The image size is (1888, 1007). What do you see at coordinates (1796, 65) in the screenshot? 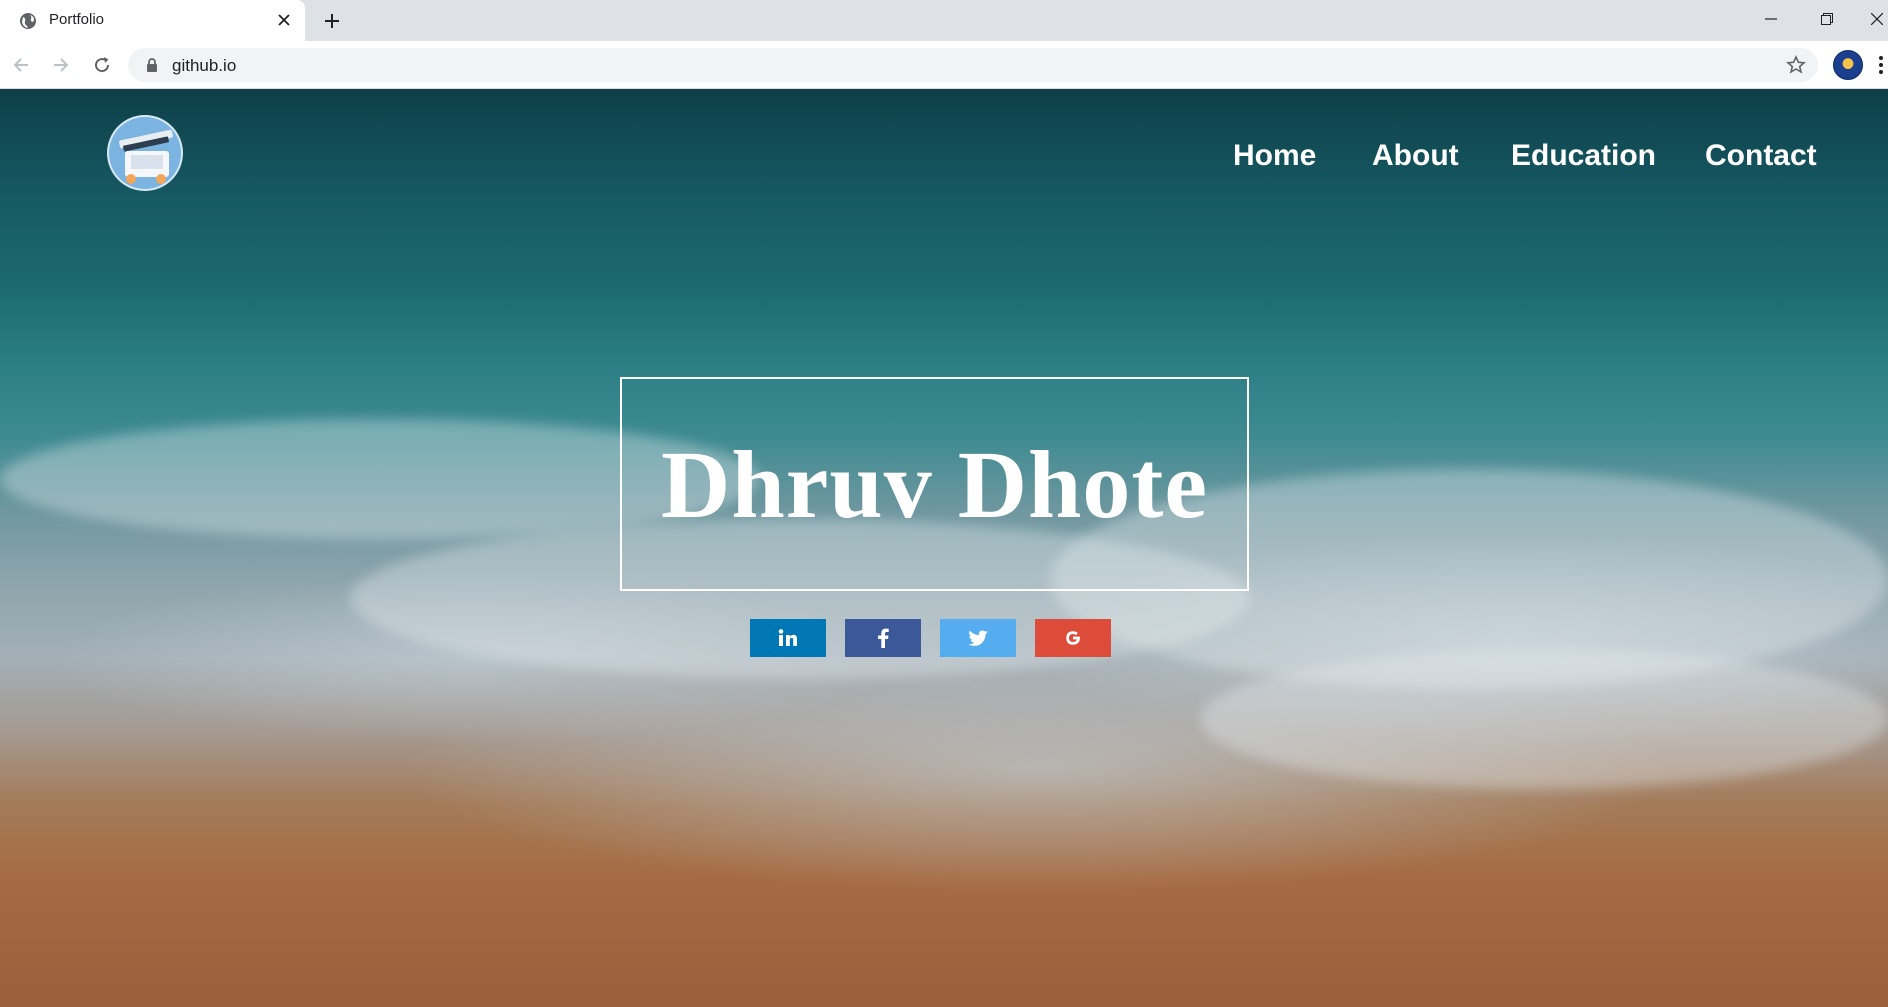
I see `bookmark-star-icon` at bounding box center [1796, 65].